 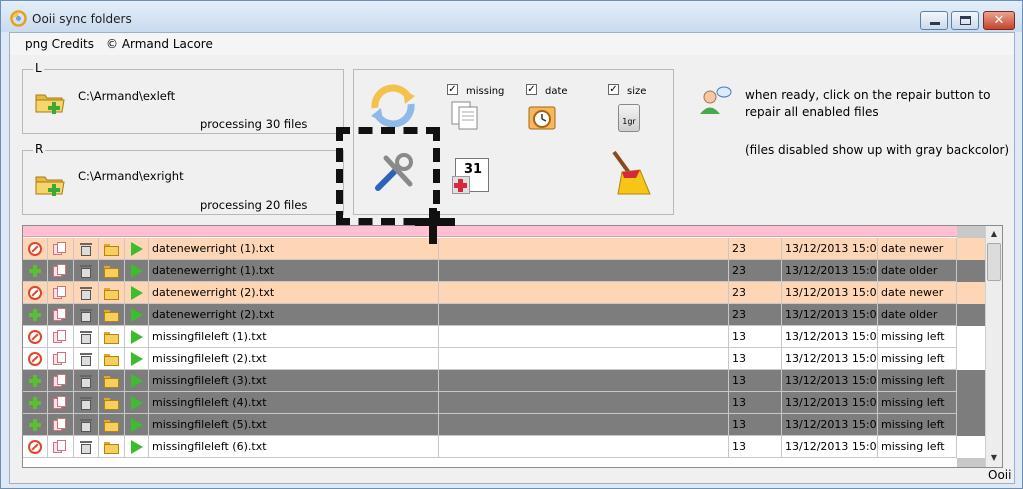 What do you see at coordinates (994, 458) in the screenshot?
I see `scroll-down-icon: ▼` at bounding box center [994, 458].